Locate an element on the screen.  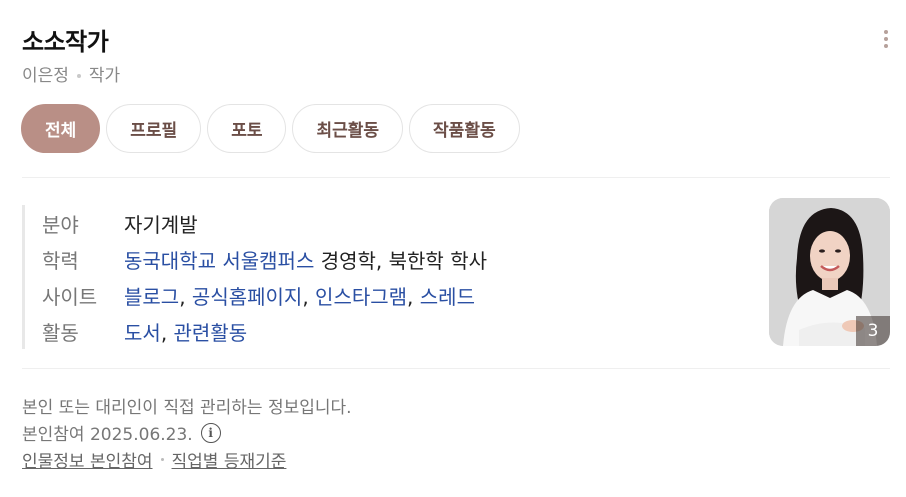
photo-count-badge: 3 is located at coordinates (873, 331).